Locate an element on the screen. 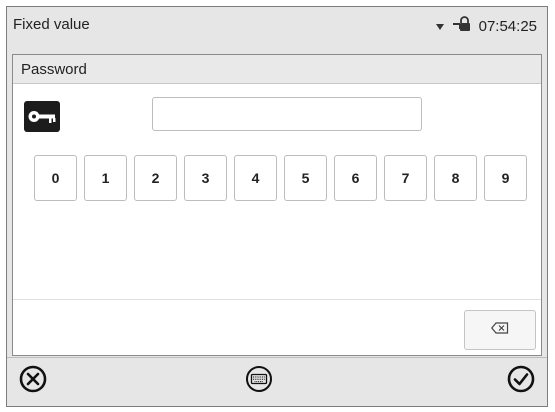 The image size is (555, 412). status-right: 07:54:25 is located at coordinates (486, 26).